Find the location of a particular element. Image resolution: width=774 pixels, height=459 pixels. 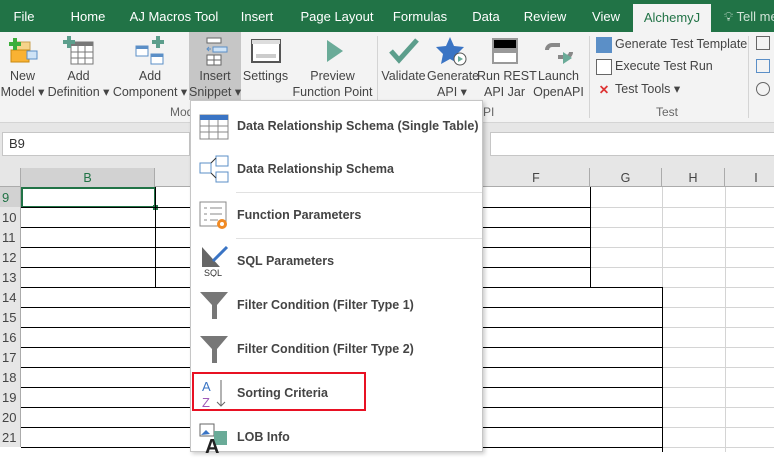

row-header-21: 21 is located at coordinates (10, 437).